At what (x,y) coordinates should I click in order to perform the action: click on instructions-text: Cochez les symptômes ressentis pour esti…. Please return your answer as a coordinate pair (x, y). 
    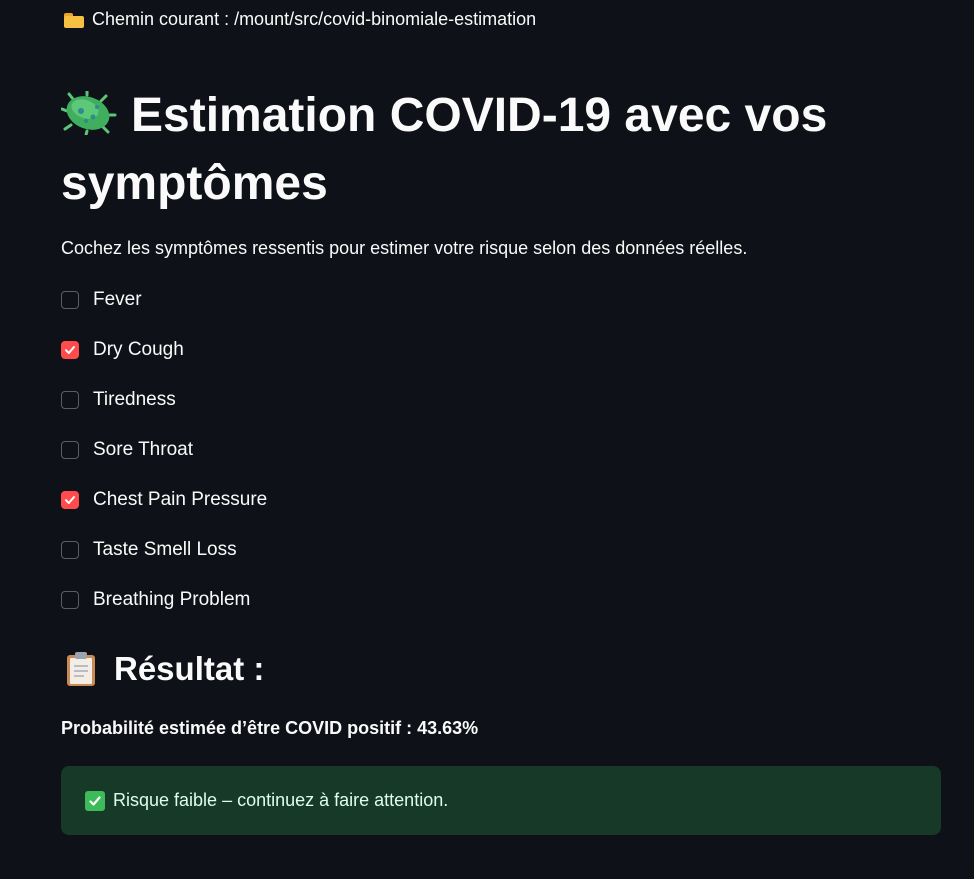
    Looking at the image, I should click on (404, 248).